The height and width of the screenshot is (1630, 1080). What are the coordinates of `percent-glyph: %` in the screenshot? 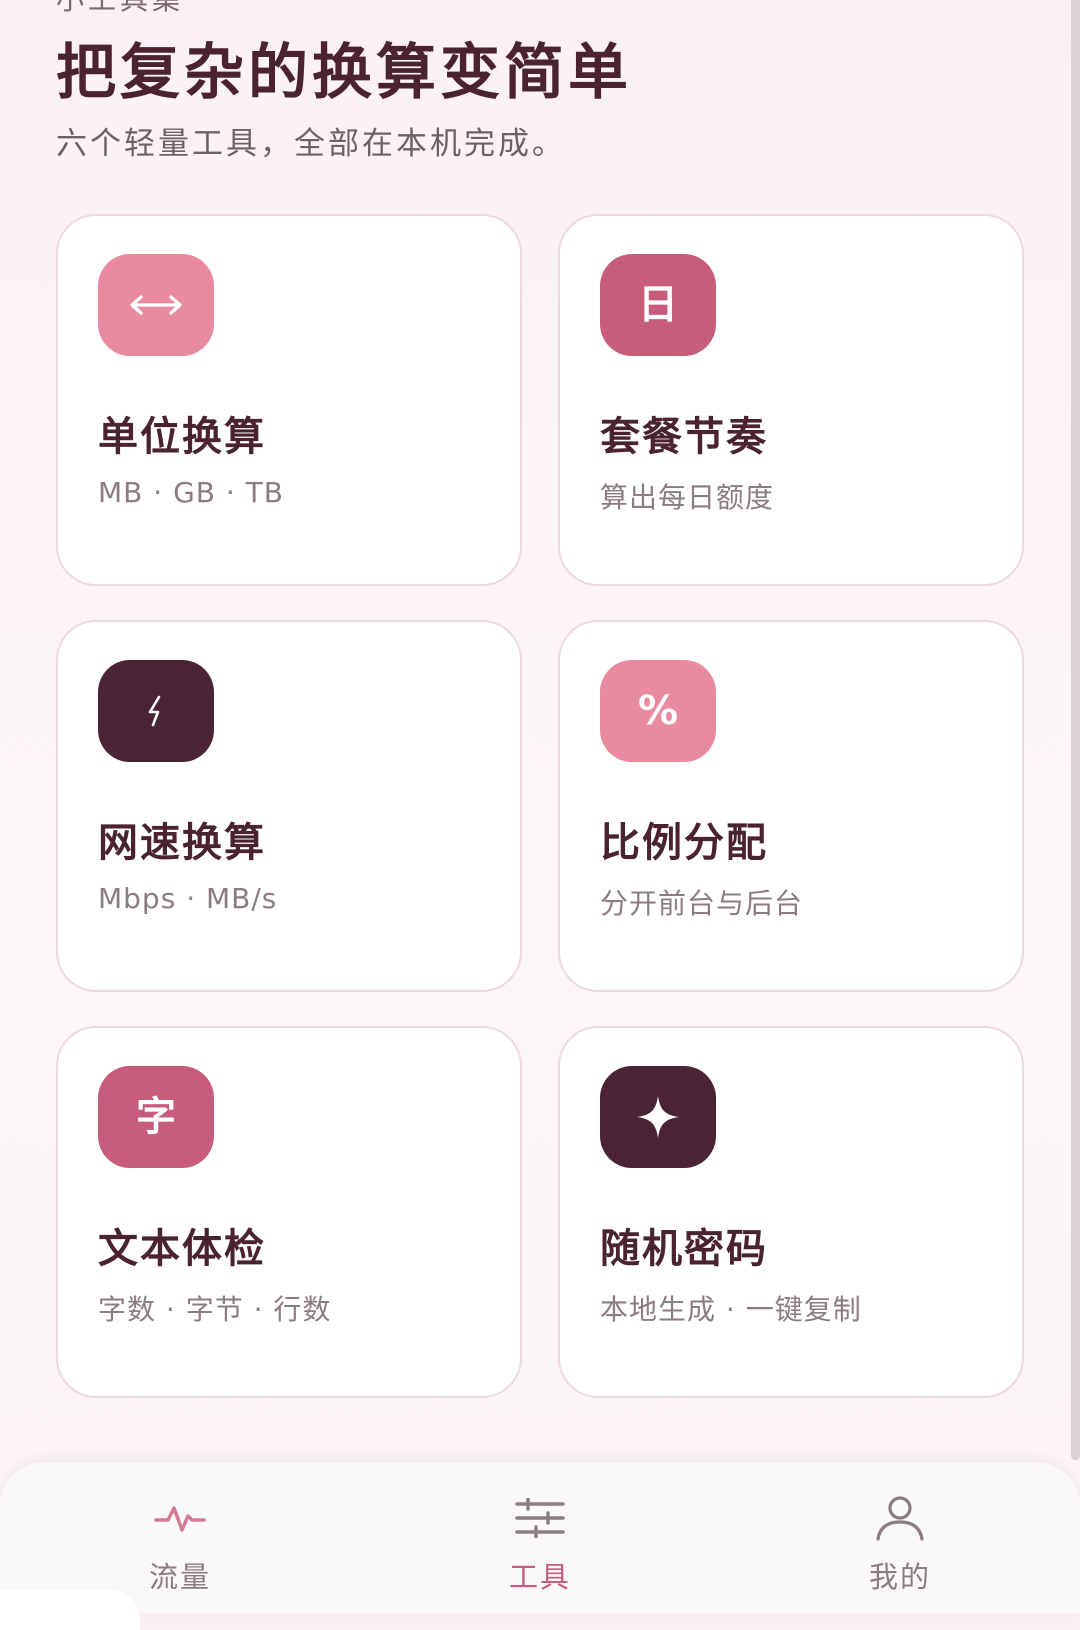 It's located at (658, 711).